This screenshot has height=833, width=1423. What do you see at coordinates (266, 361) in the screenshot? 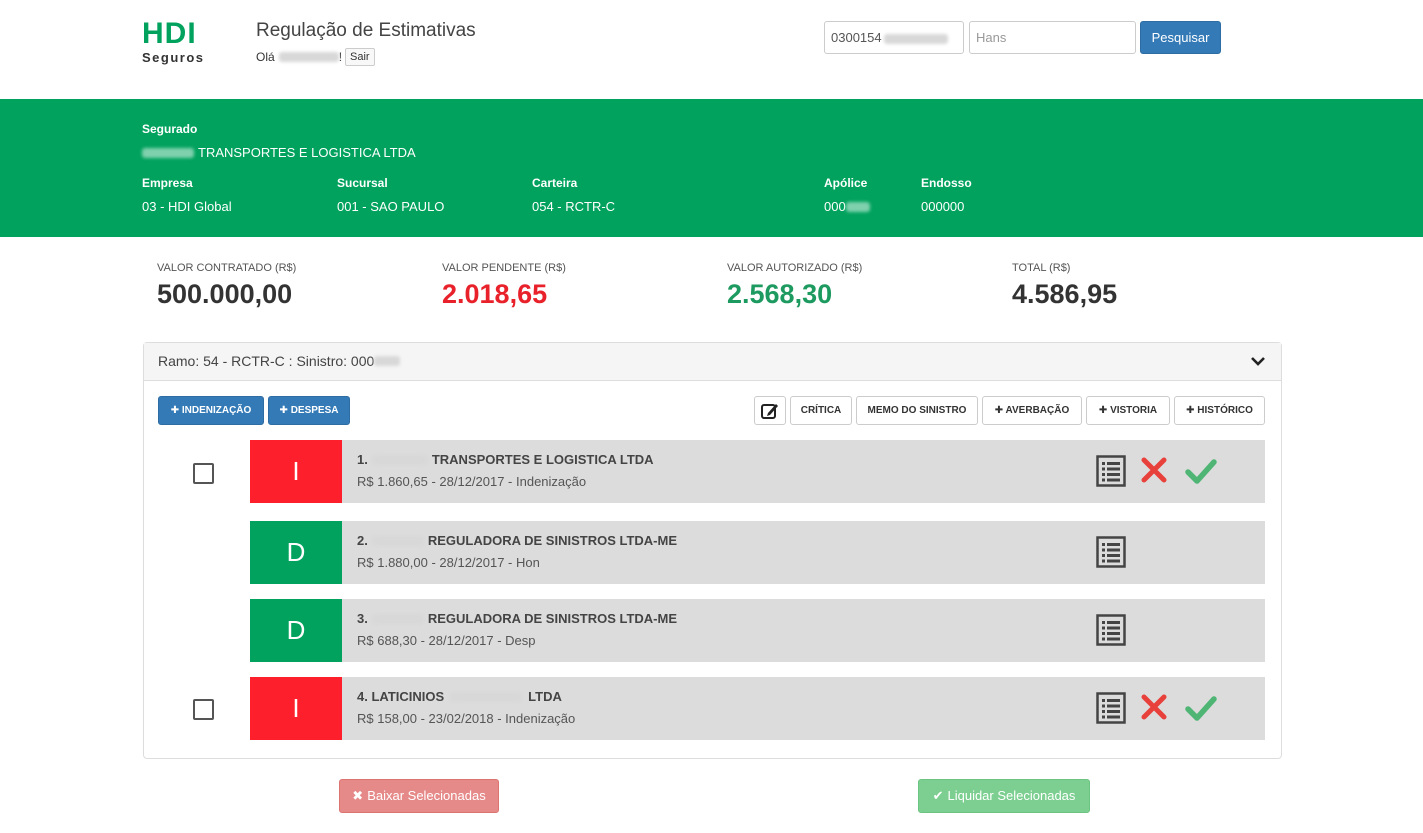
I see `panel-title-text: Ramo: 54 - RCTR-C : Sinistro: 000` at bounding box center [266, 361].